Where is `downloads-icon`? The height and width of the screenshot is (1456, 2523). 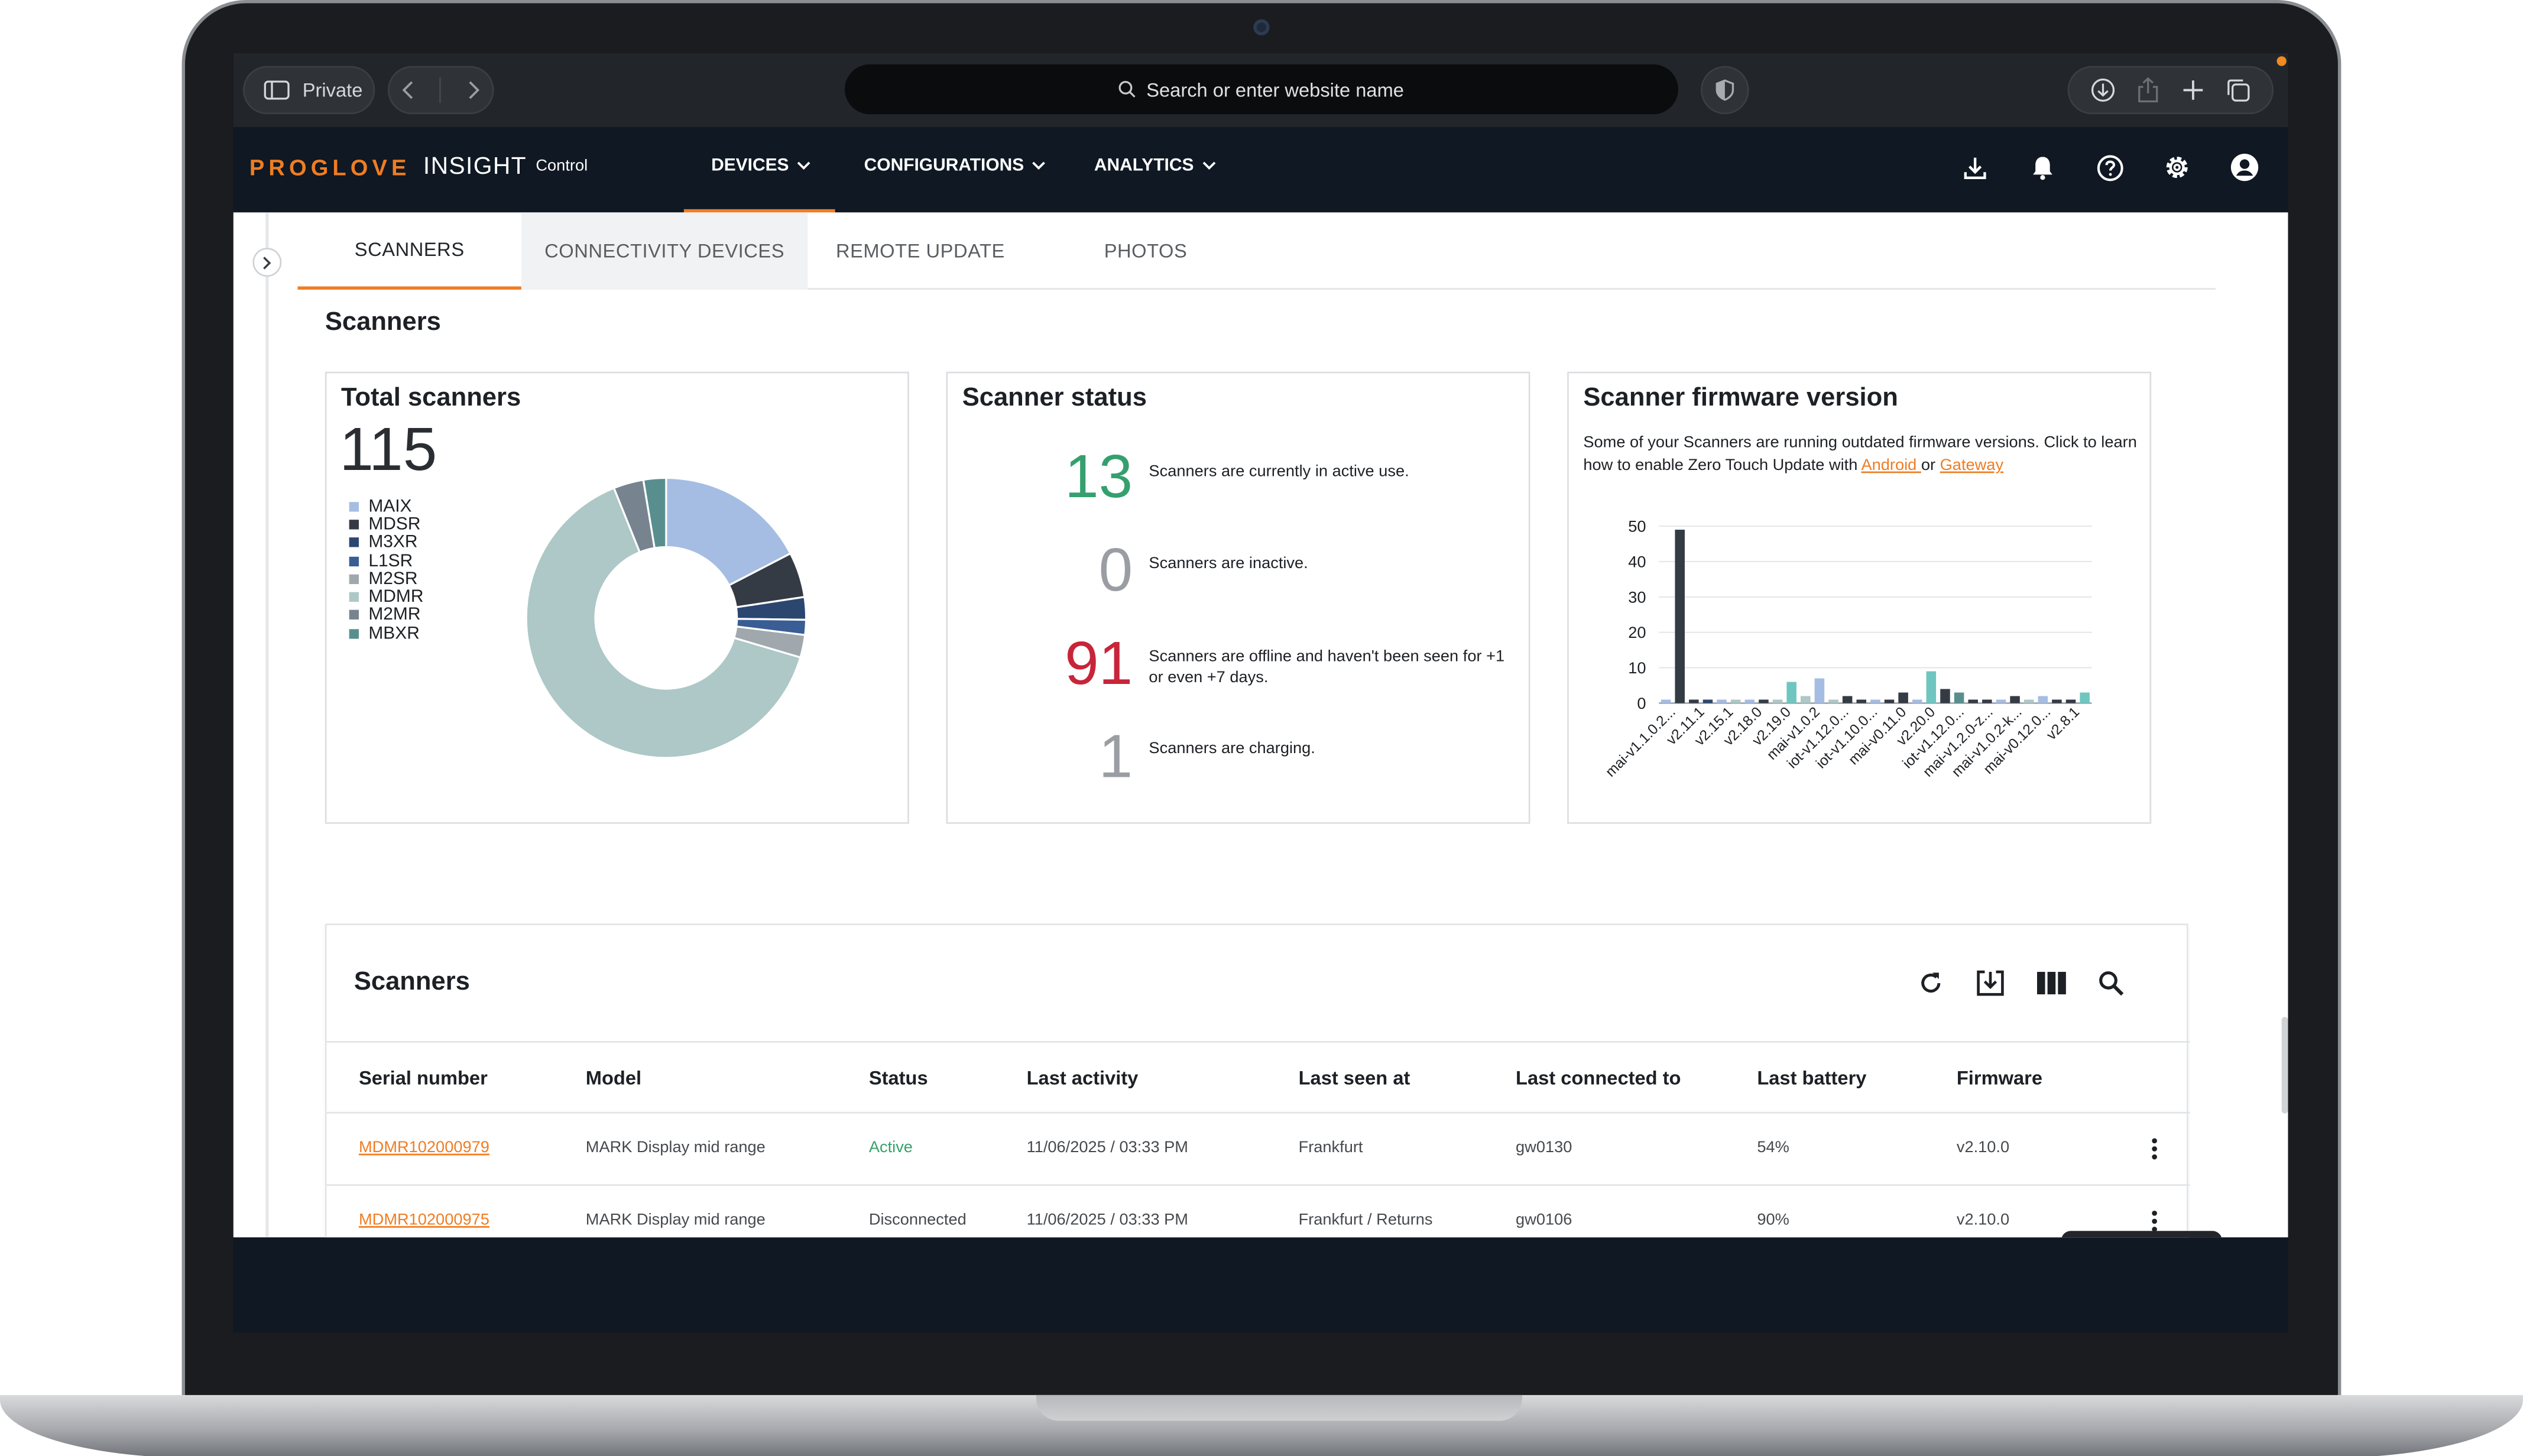 downloads-icon is located at coordinates (2103, 90).